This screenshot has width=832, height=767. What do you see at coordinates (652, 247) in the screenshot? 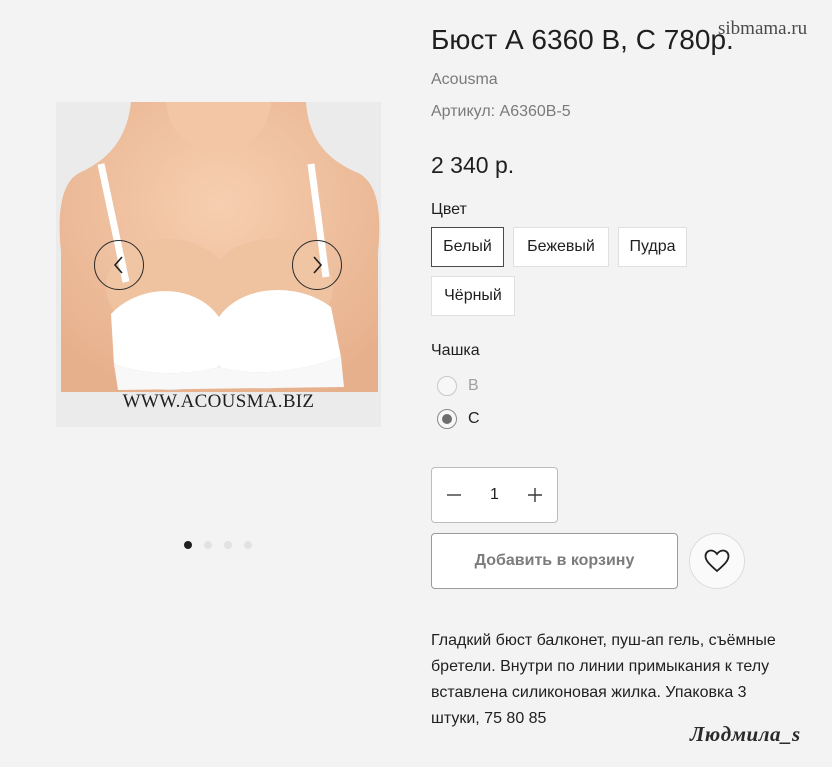
I see `color-option-powder: Пудра` at bounding box center [652, 247].